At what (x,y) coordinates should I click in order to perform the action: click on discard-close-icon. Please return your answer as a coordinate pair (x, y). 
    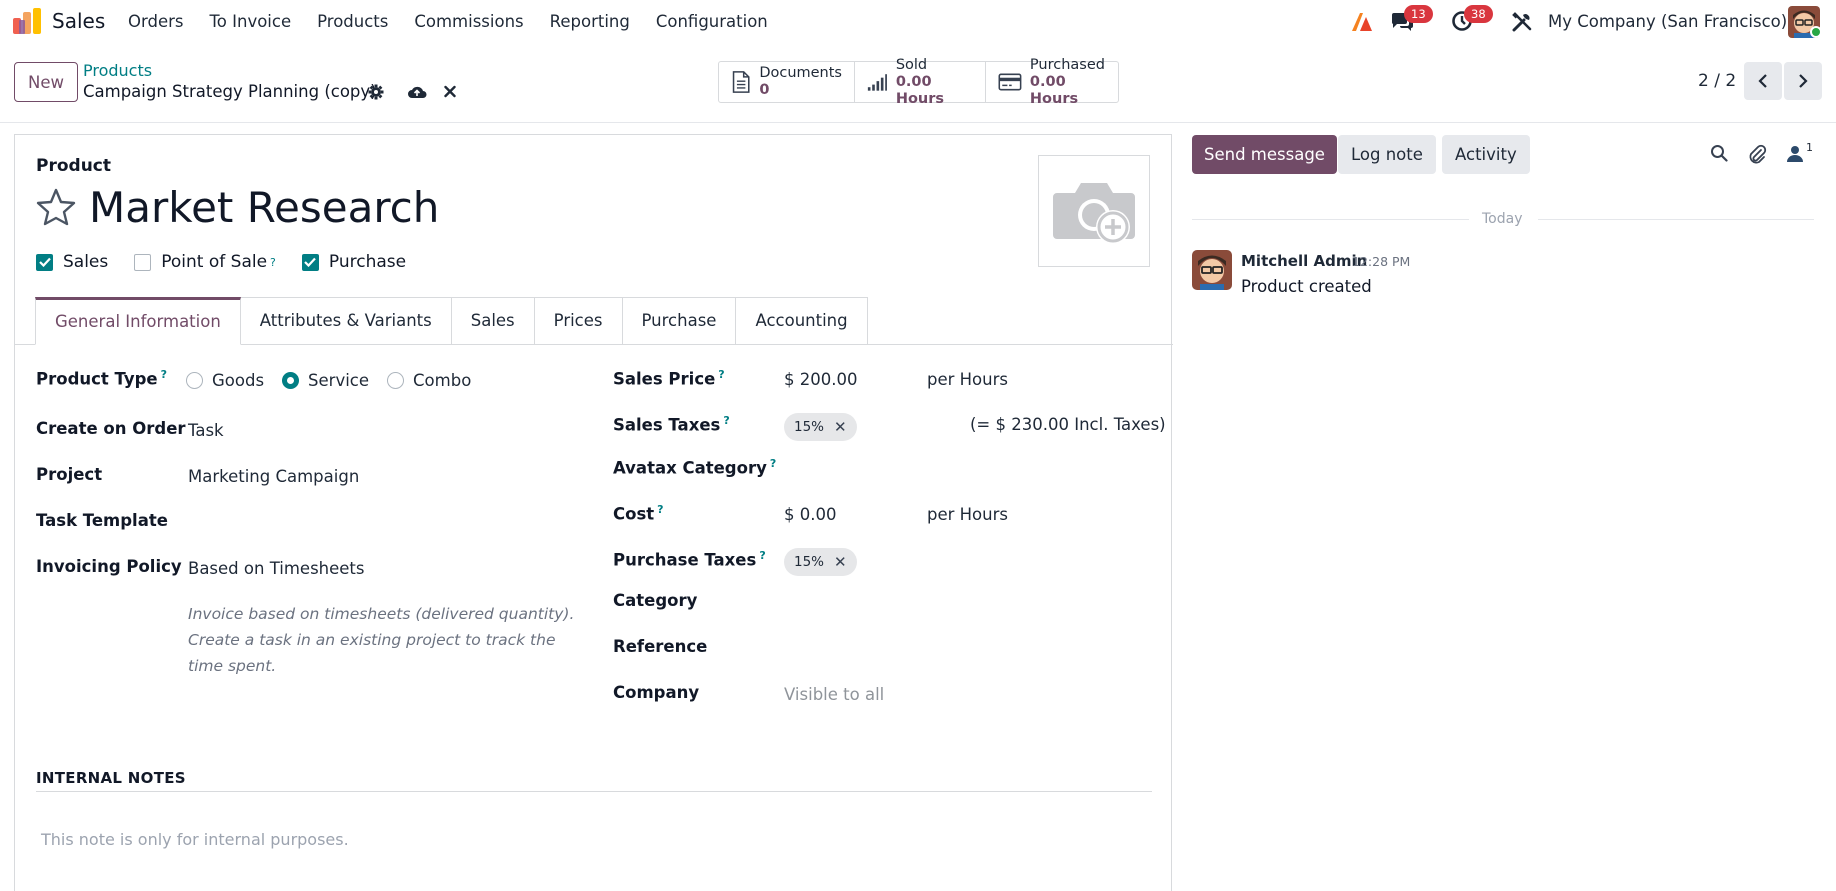
    Looking at the image, I should click on (450, 91).